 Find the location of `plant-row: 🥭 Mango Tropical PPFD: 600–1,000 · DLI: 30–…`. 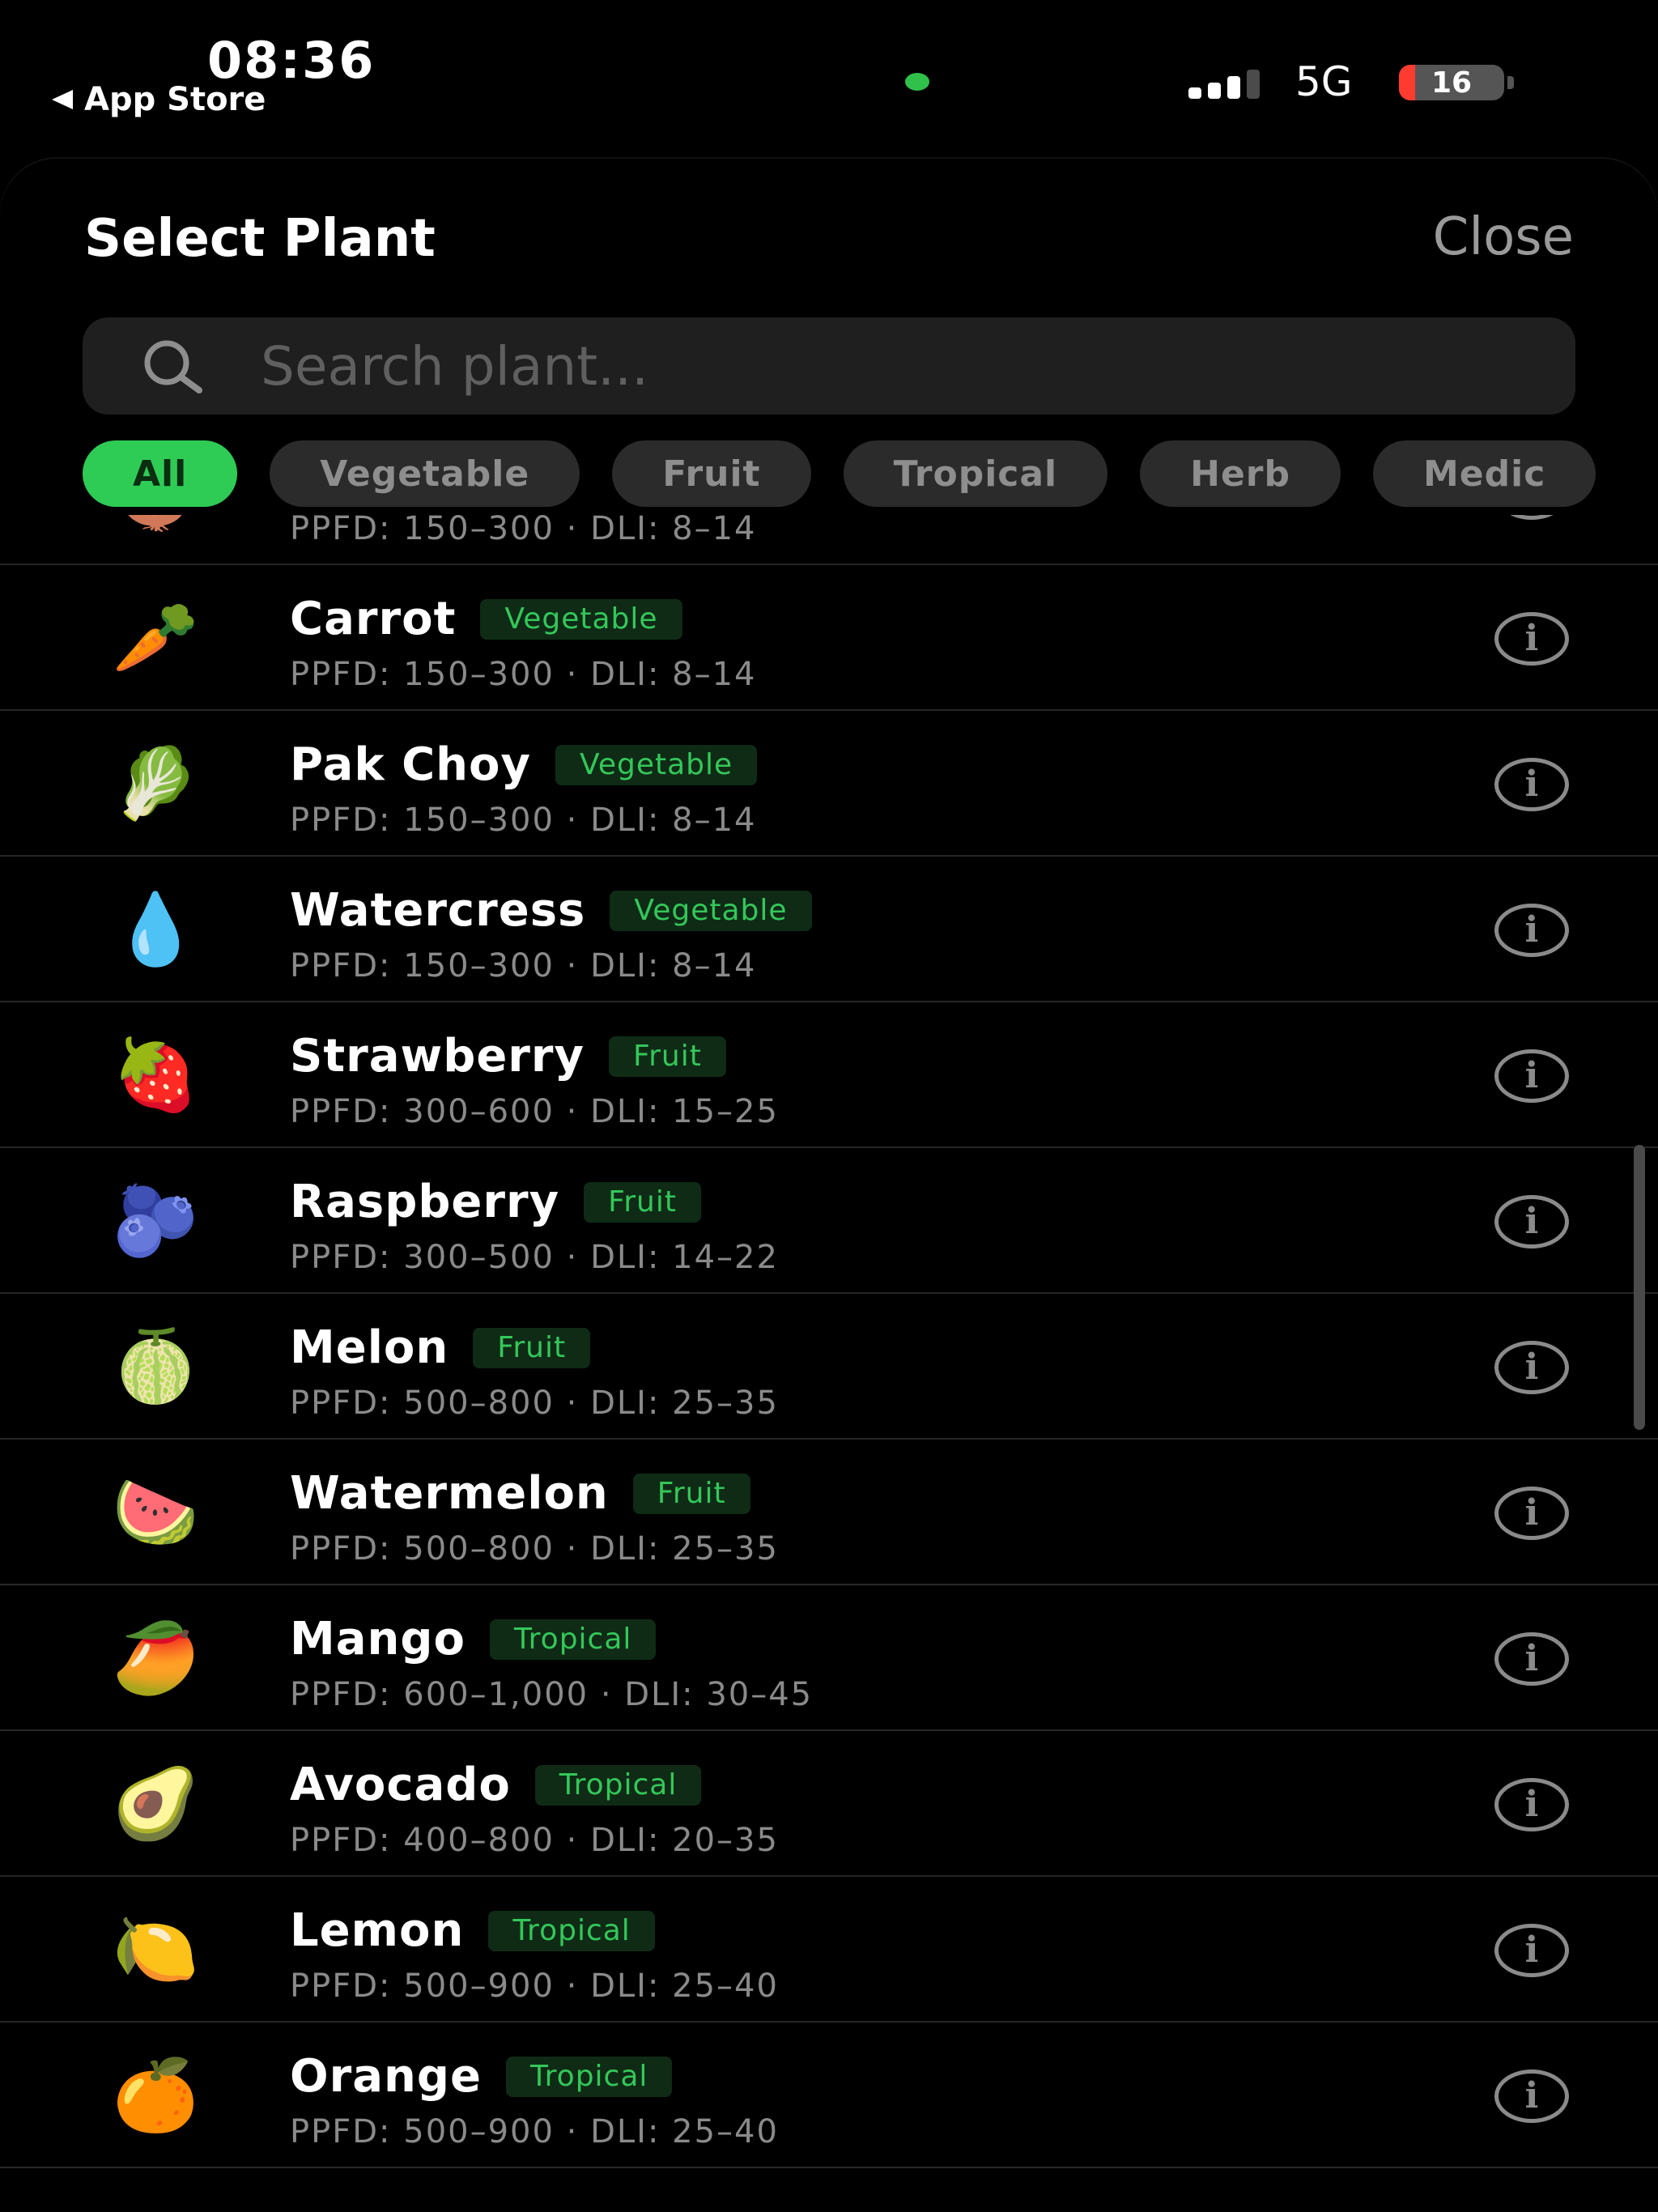

plant-row: 🥭 Mango Tropical PPFD: 600–1,000 · DLI: 30–… is located at coordinates (829, 1658).